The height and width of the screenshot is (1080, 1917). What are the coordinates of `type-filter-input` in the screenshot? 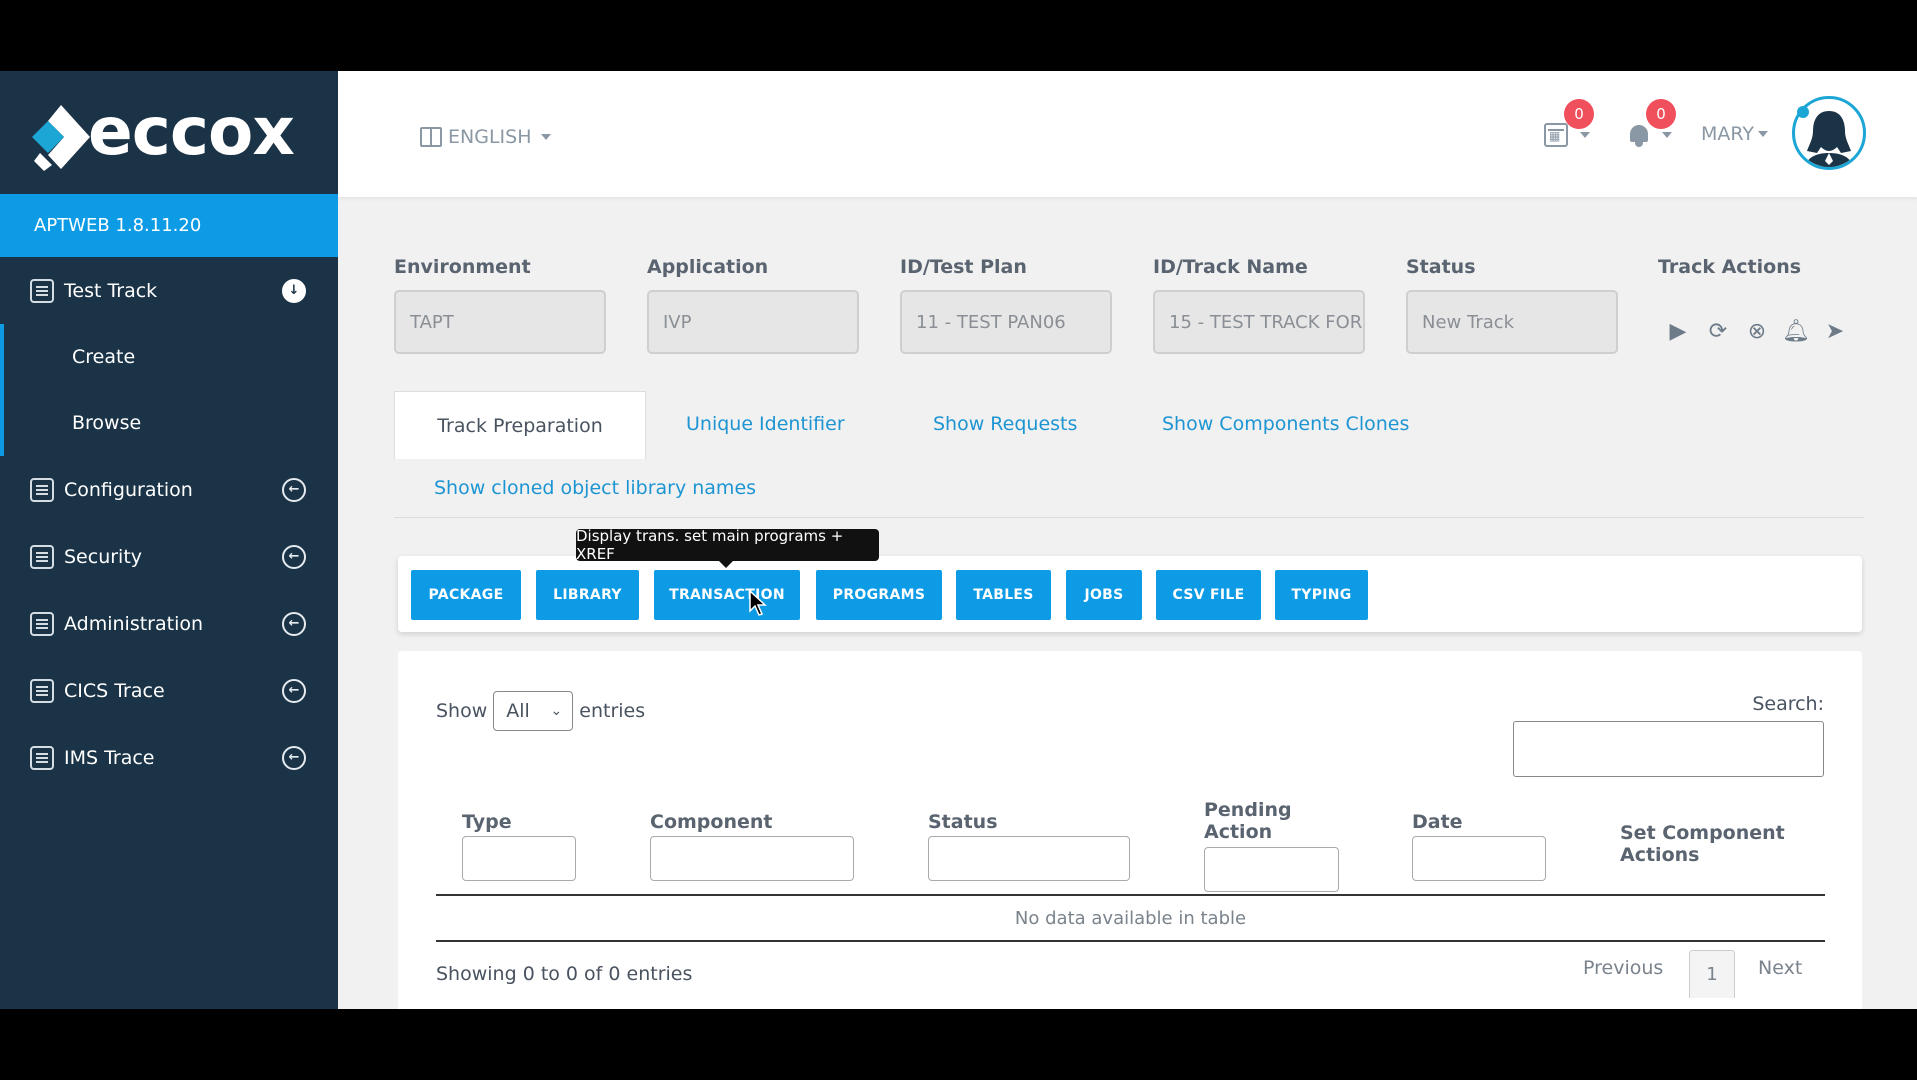 It's located at (519, 858).